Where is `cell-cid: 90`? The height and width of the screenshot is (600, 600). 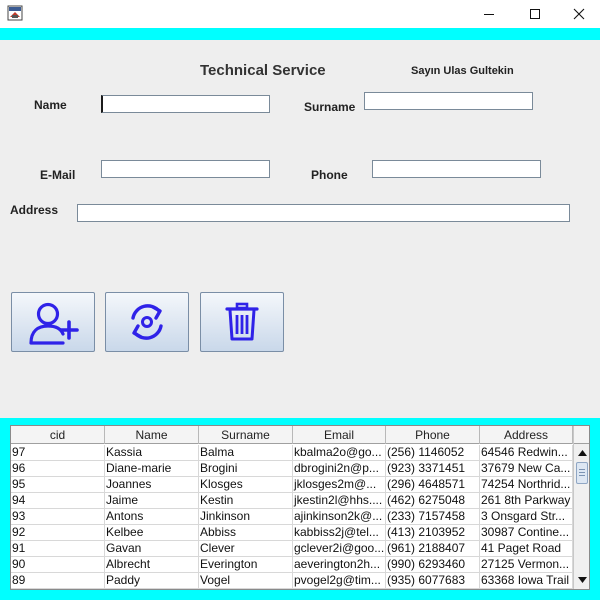 cell-cid: 90 is located at coordinates (58, 565).